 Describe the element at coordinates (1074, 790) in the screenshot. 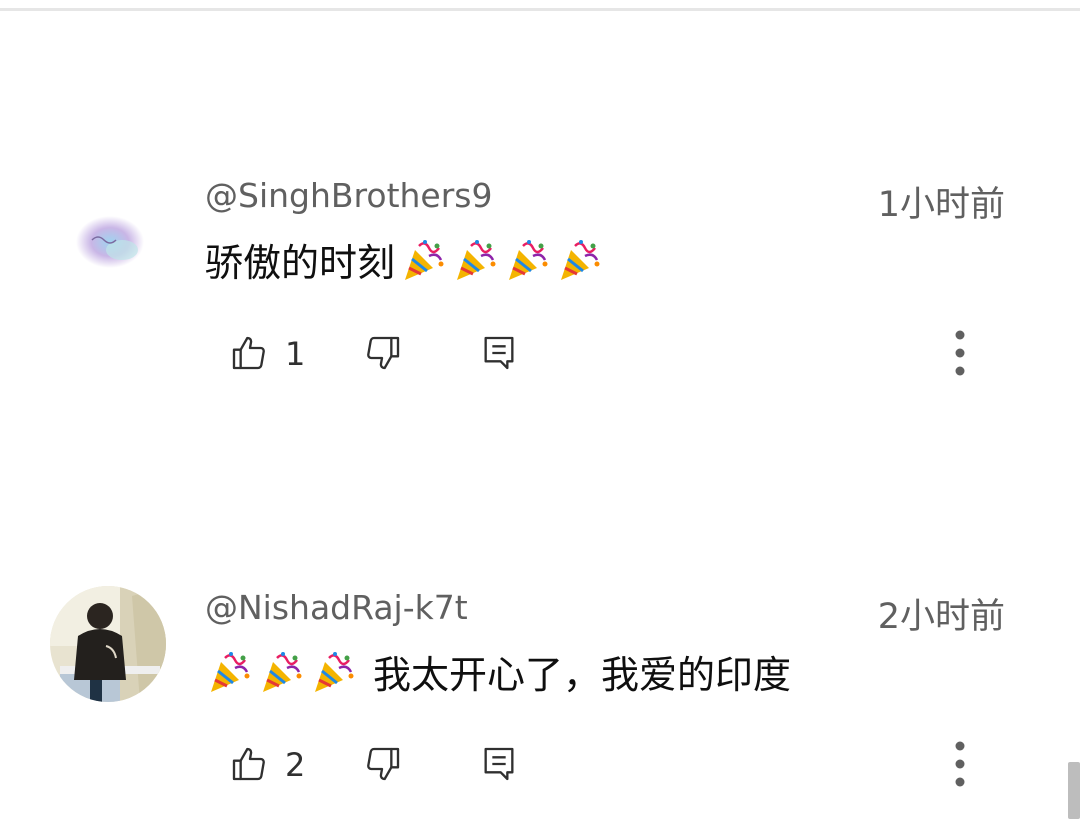

I see `scrollbar` at that location.